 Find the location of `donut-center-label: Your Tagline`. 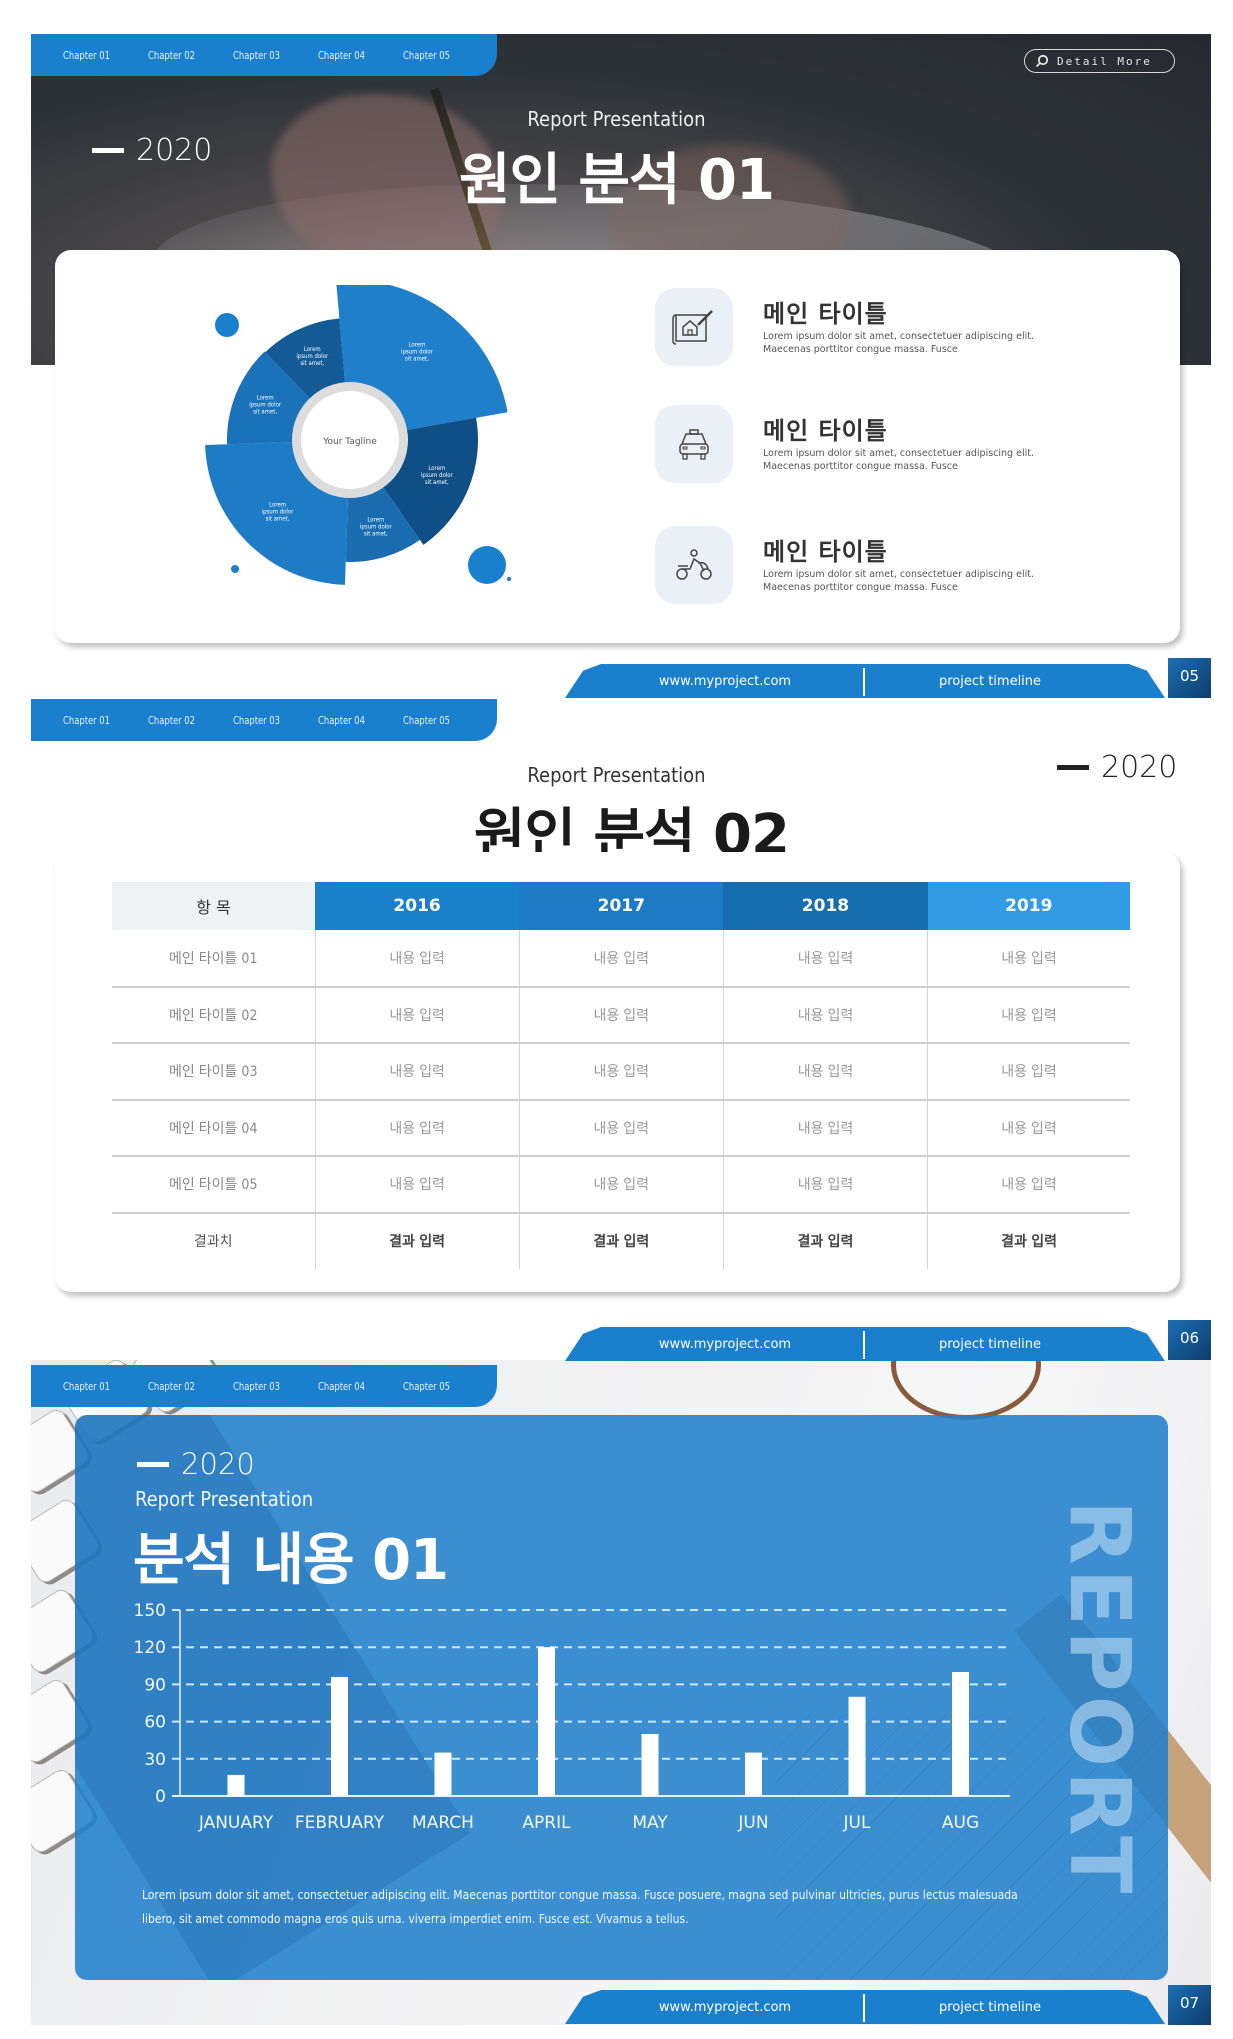

donut-center-label: Your Tagline is located at coordinates (349, 442).